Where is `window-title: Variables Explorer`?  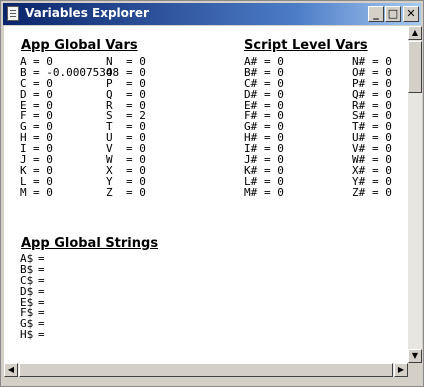
window-title: Variables Explorer is located at coordinates (87, 13).